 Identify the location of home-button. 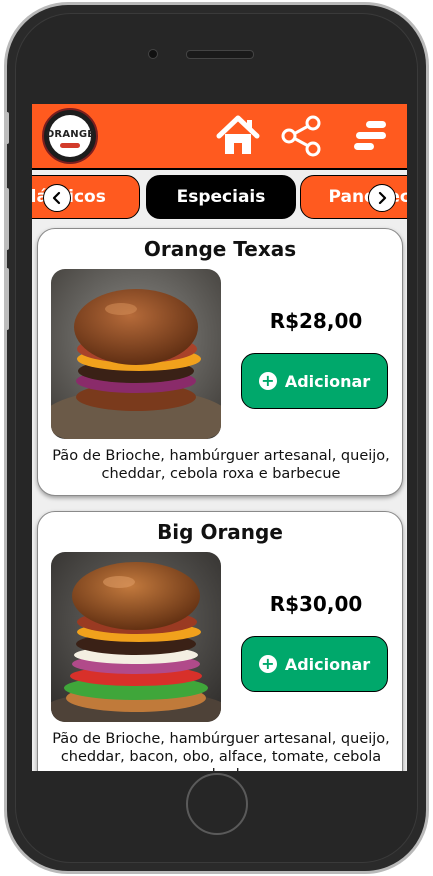
(238, 136).